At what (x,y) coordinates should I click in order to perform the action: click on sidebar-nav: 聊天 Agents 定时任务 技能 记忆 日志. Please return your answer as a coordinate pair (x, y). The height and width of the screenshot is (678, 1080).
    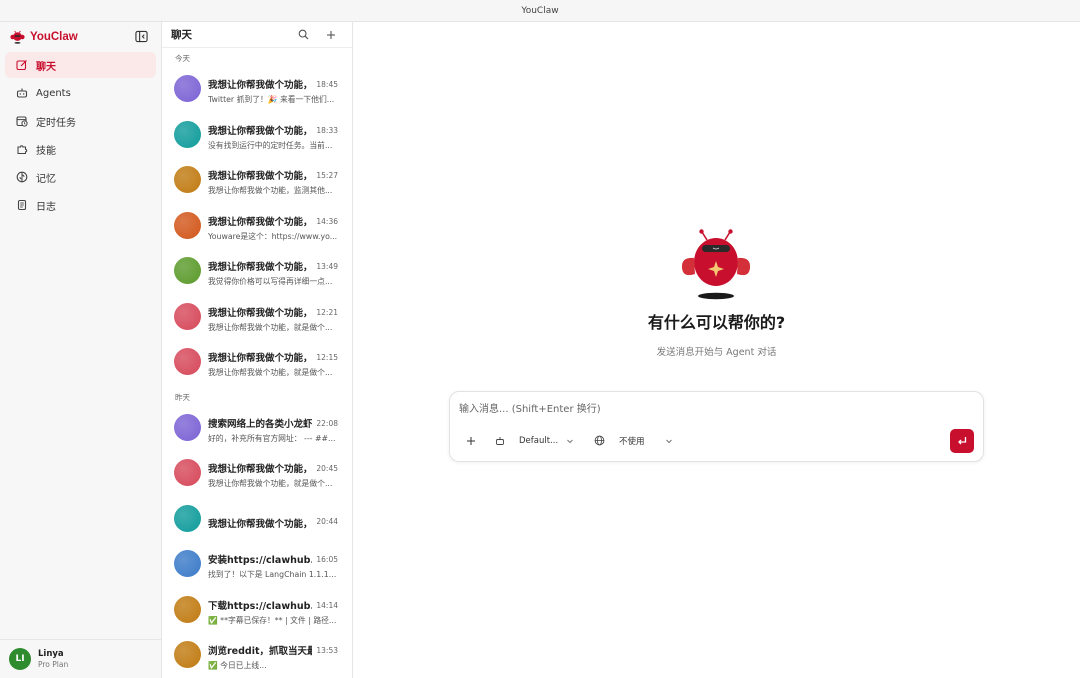
    Looking at the image, I should click on (80, 136).